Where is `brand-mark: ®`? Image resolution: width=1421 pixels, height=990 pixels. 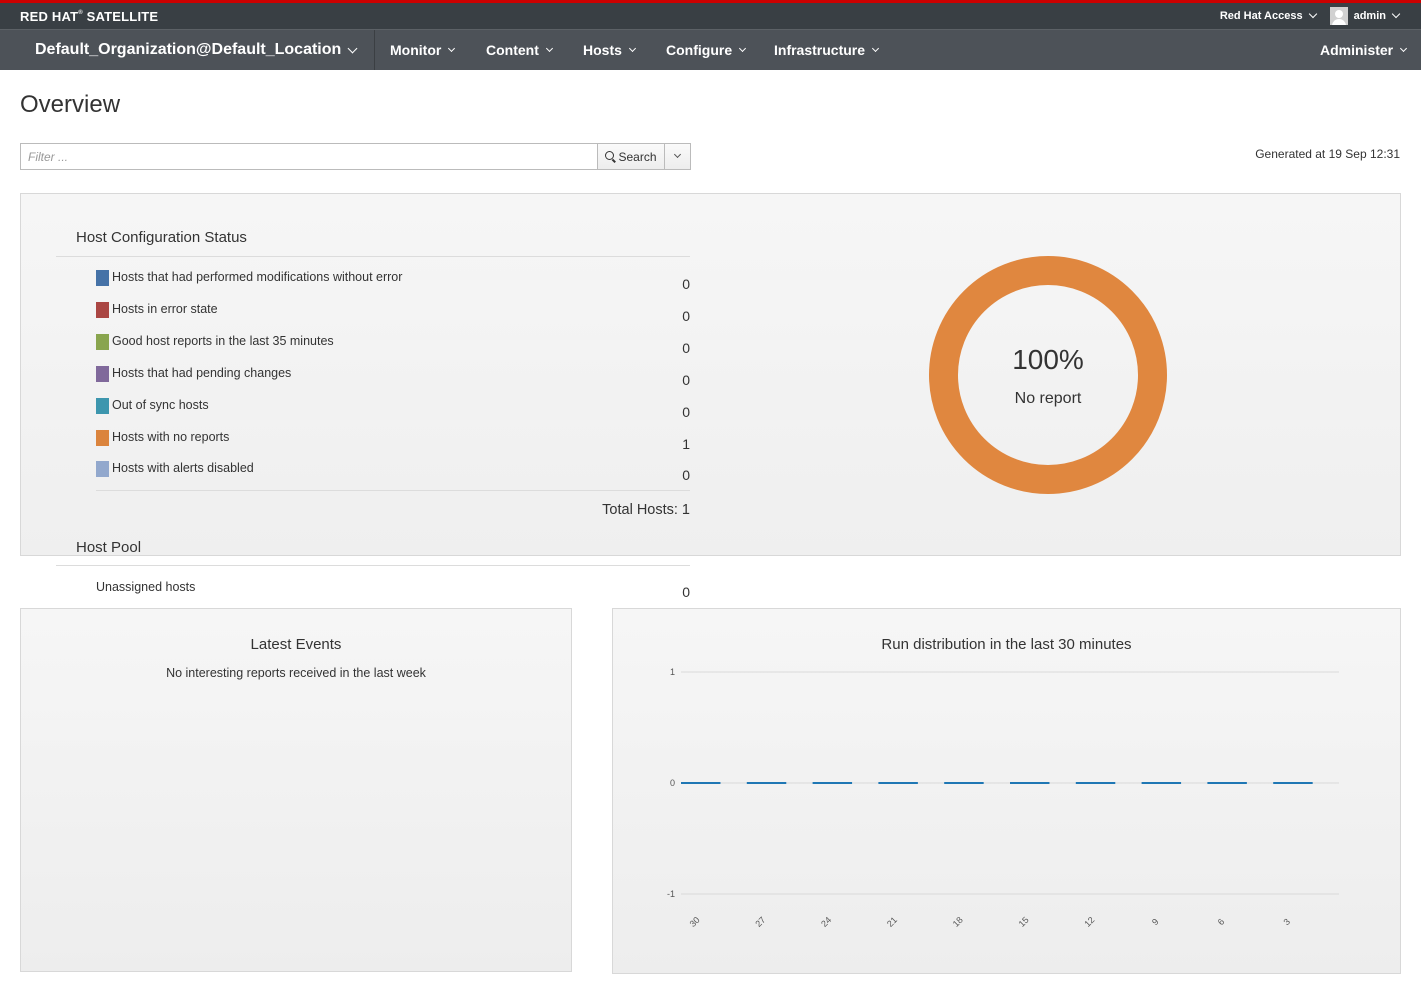 brand-mark: ® is located at coordinates (80, 13).